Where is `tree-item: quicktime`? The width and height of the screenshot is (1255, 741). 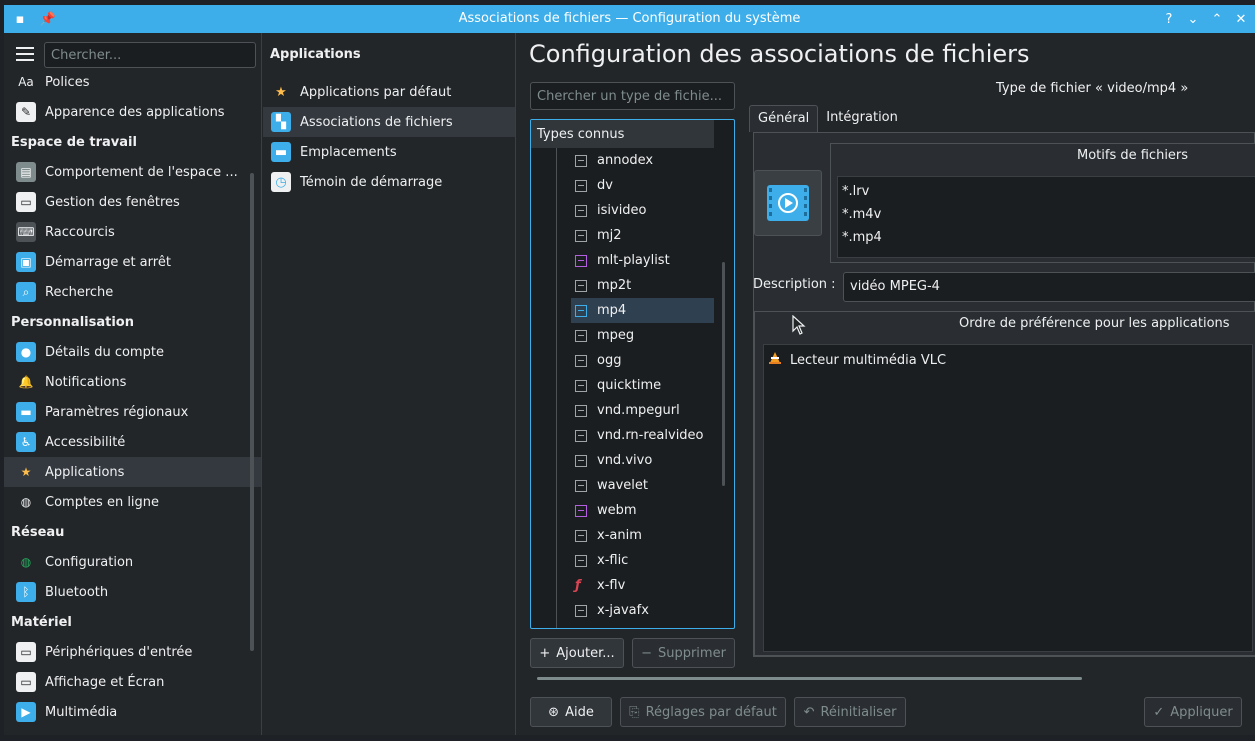 tree-item: quicktime is located at coordinates (642, 385).